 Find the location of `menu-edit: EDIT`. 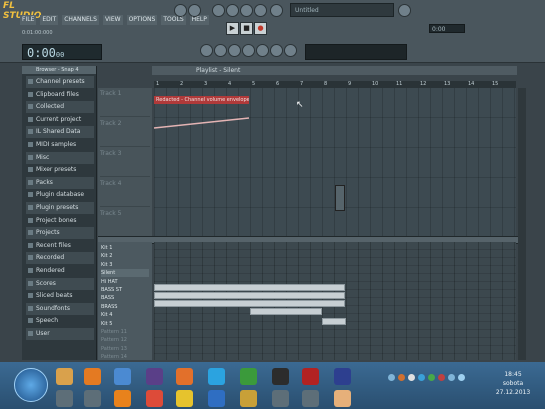

menu-edit: EDIT is located at coordinates (49, 20).